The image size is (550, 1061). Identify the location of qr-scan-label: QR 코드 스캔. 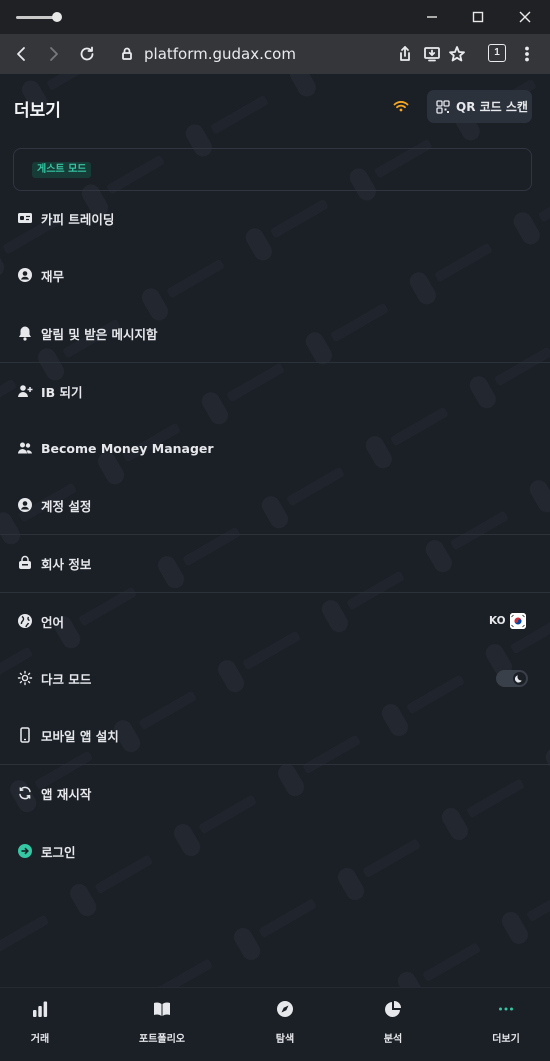
(492, 107).